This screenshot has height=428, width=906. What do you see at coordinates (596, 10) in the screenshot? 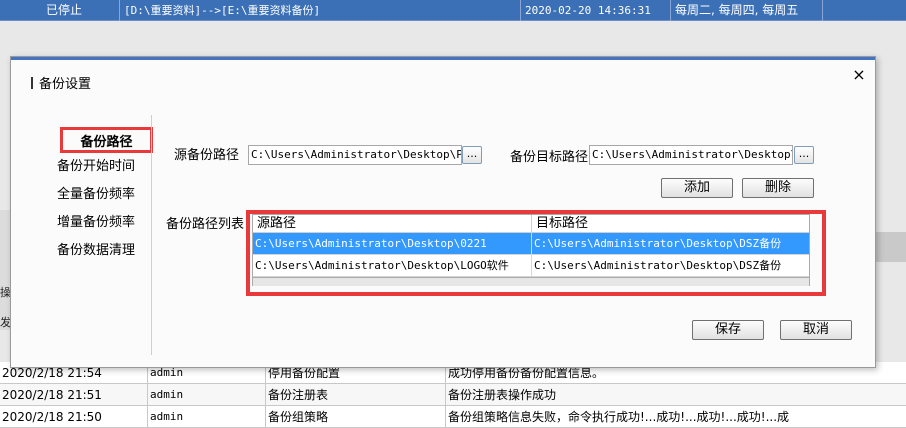
I see `task-time: 2020-02-20 14:36:31` at bounding box center [596, 10].